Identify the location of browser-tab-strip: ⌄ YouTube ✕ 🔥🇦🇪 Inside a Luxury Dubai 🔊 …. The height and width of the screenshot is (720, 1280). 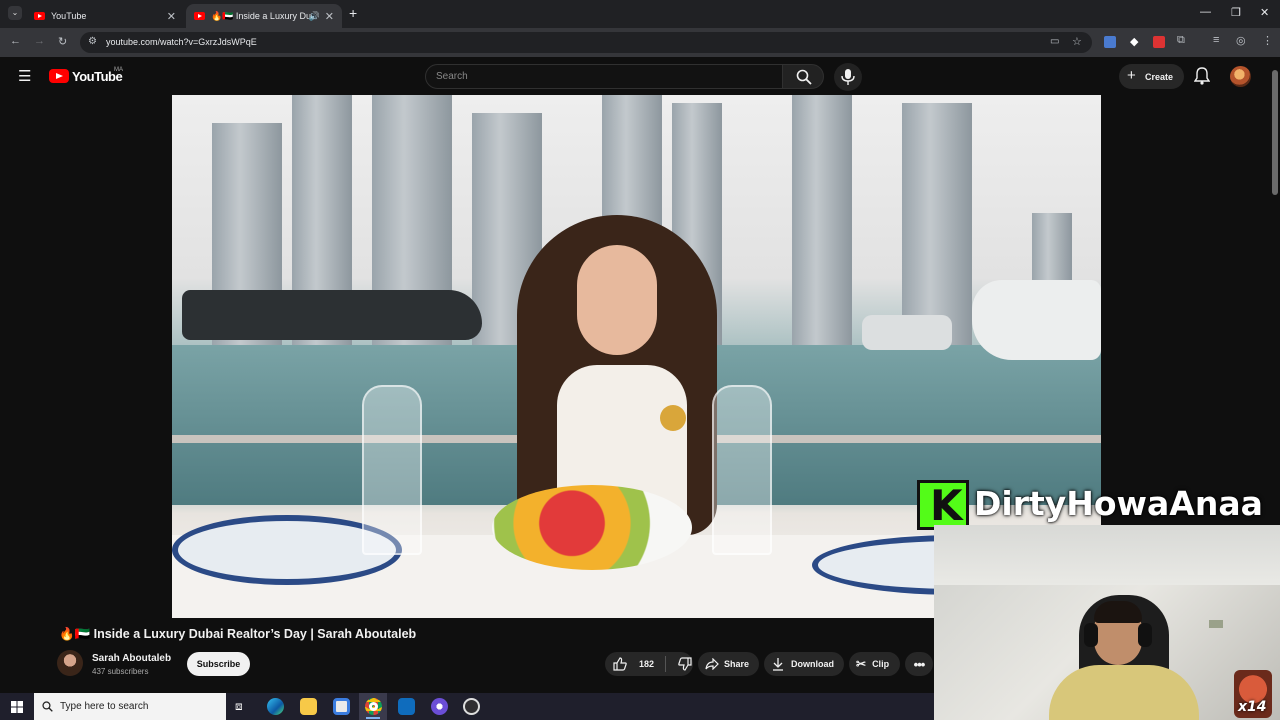
(640, 14).